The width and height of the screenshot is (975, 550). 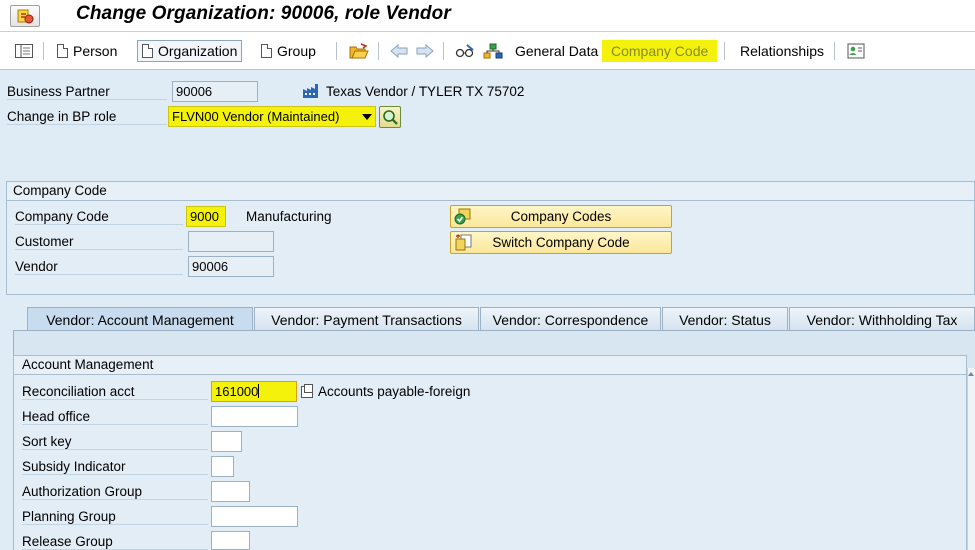 What do you see at coordinates (99, 242) in the screenshot?
I see `customer-label: Customer` at bounding box center [99, 242].